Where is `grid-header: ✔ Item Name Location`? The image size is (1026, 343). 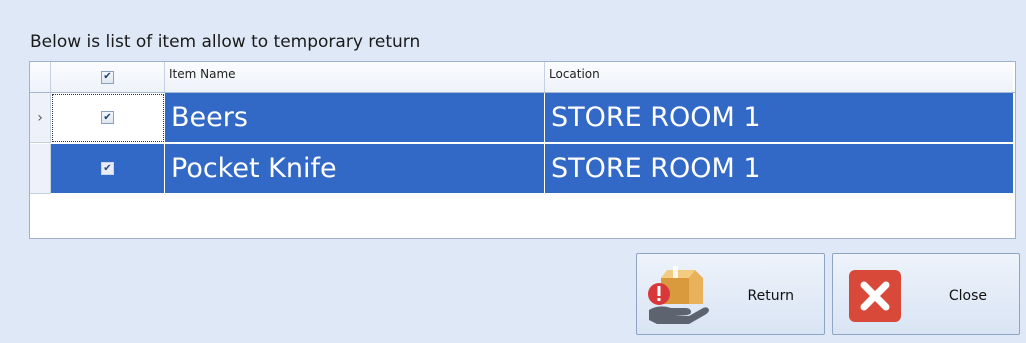
grid-header: ✔ Item Name Location is located at coordinates (522, 77).